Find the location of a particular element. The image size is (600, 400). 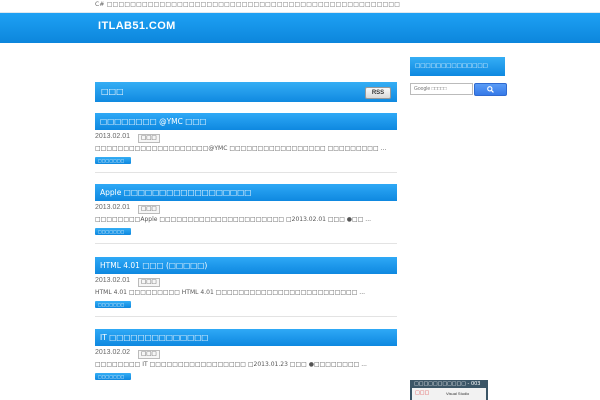

post-title-bar: HTML 4.01 □□□ (□□□□□) is located at coordinates (246, 265).